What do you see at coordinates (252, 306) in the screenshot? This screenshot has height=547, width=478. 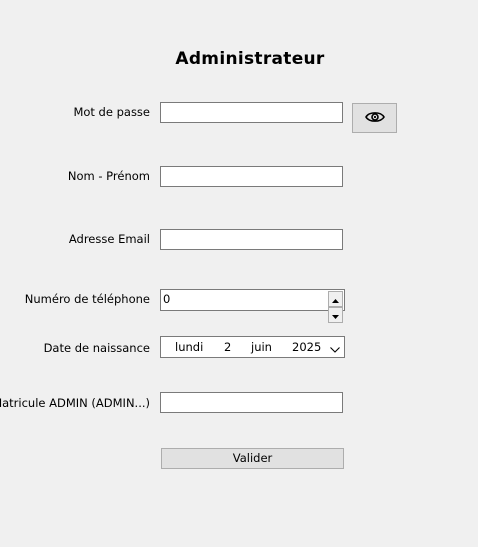 I see `phone-spinbox: 0` at bounding box center [252, 306].